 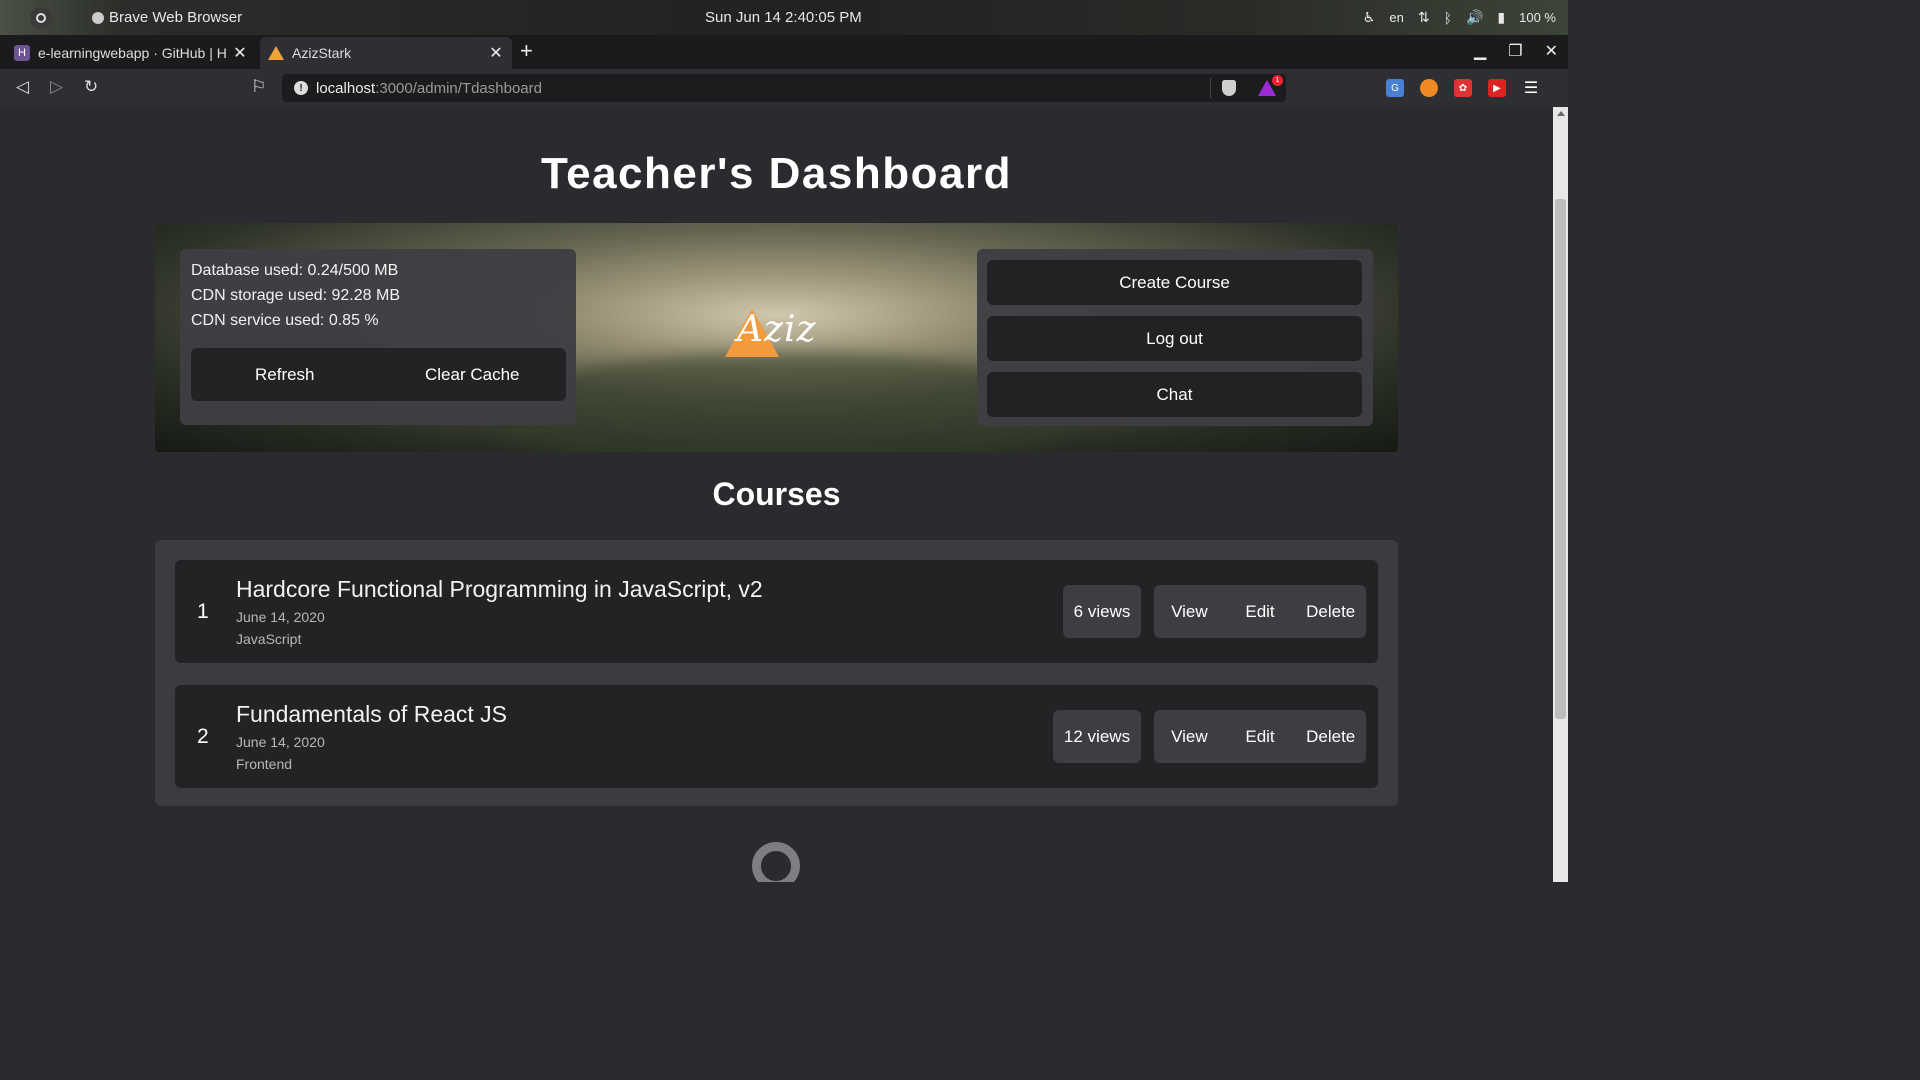 I want to click on app-menu: Brave Web Browser, so click(x=167, y=17).